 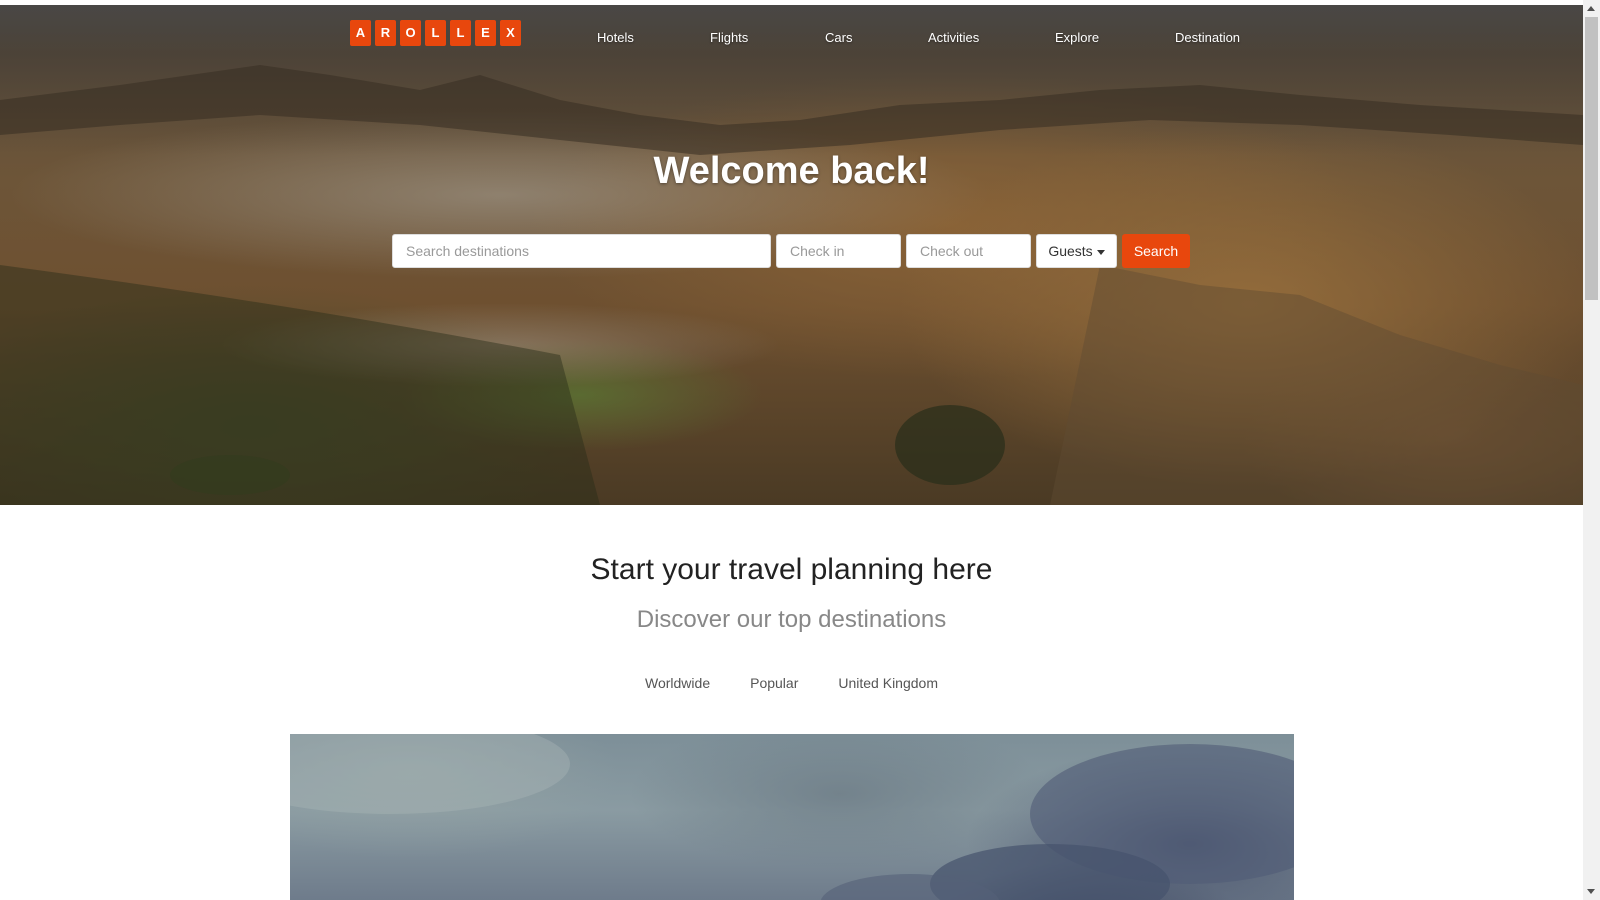 I want to click on scroll-up-arrow-icon, so click(x=1591, y=8).